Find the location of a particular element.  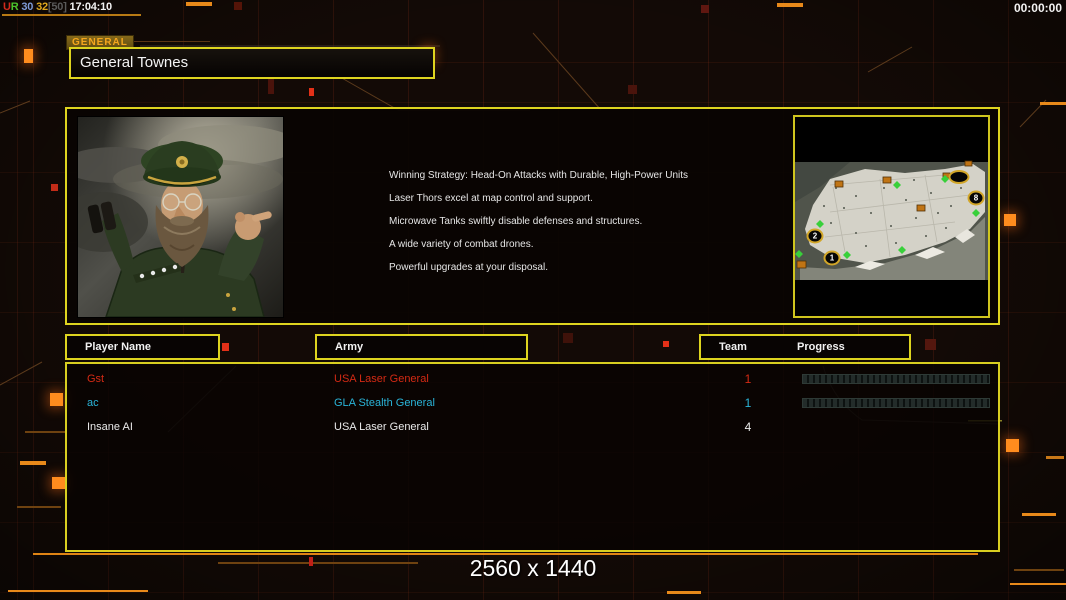

minimap-marker-2: 2 is located at coordinates (815, 236).